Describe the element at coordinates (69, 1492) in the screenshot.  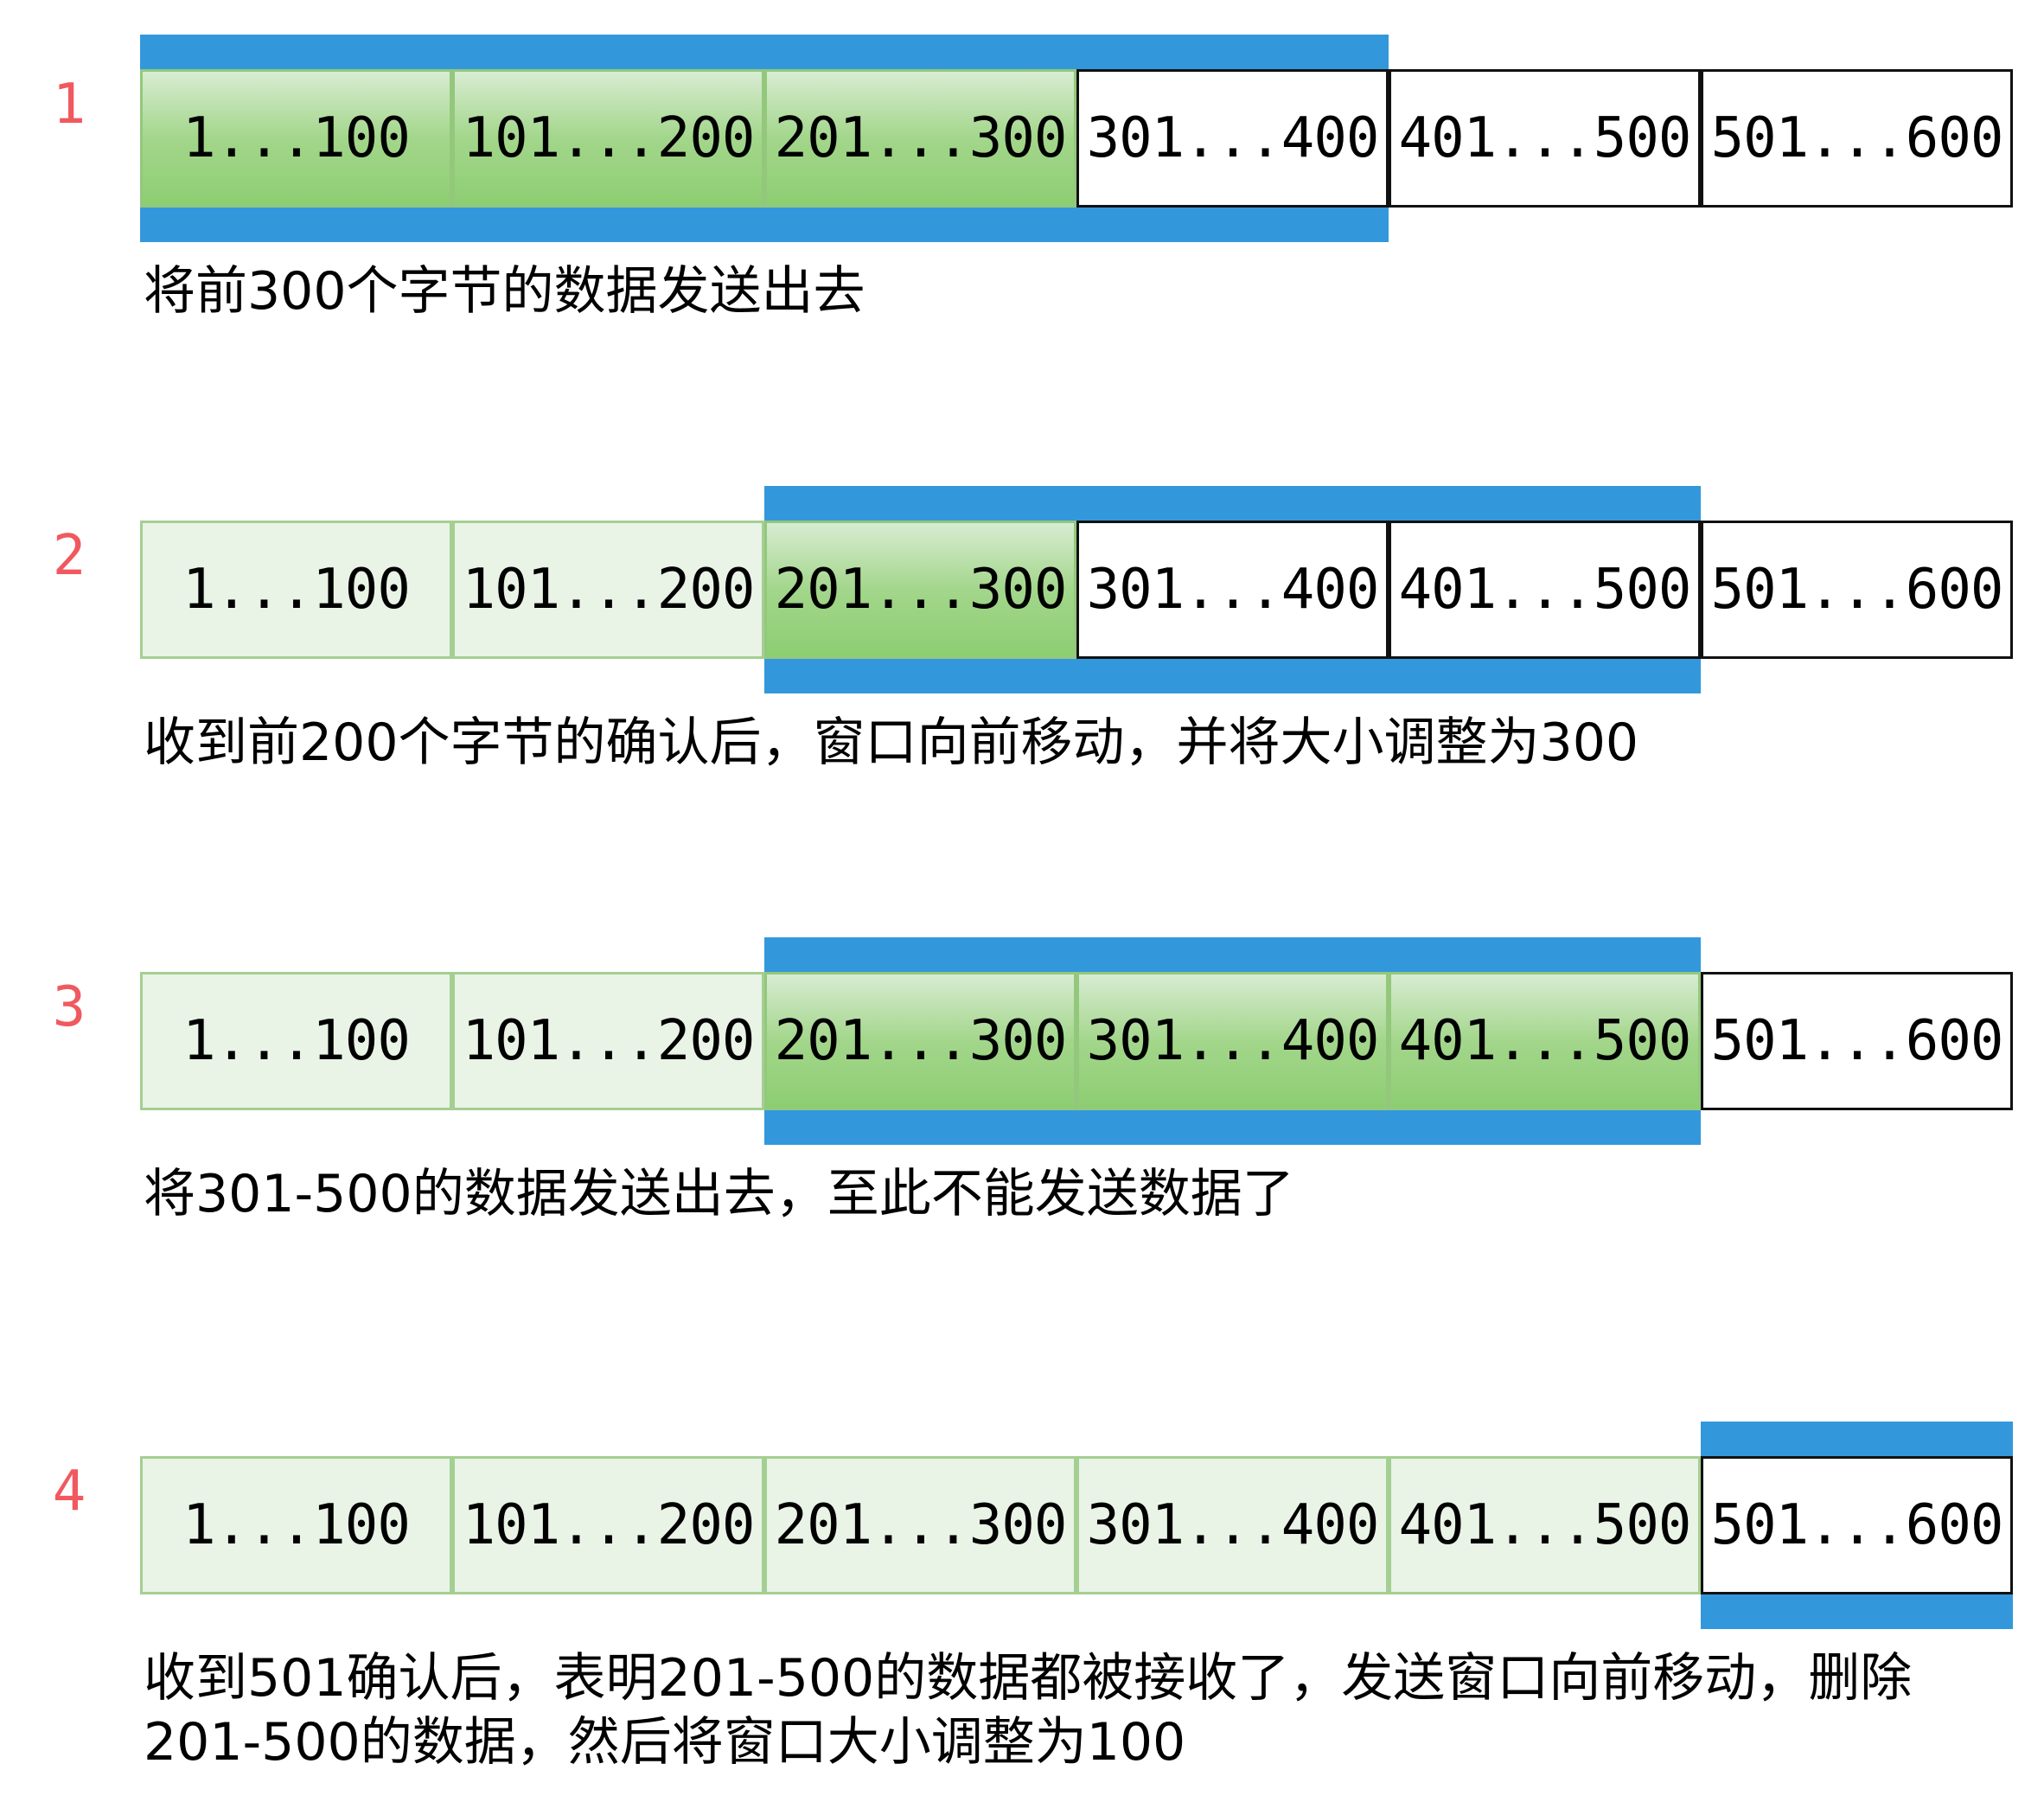
I see `step-number: 4` at that location.